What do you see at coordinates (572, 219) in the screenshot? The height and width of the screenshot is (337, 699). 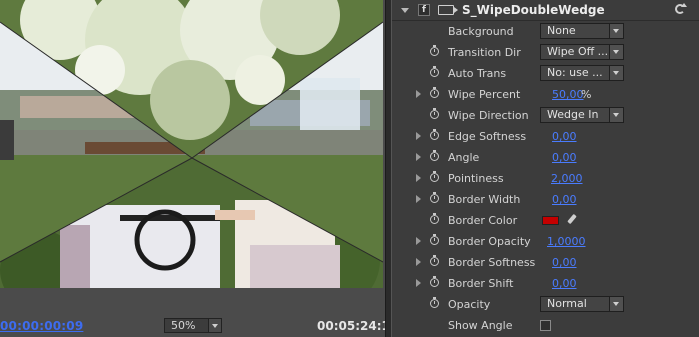 I see `eyedropper-icon` at bounding box center [572, 219].